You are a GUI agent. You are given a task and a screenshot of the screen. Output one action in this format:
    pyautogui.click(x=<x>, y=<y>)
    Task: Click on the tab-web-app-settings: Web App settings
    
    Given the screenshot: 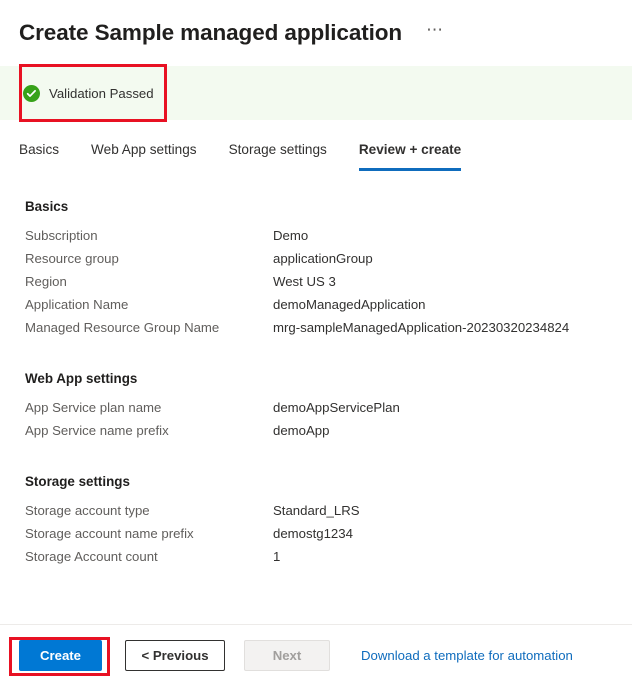 What is the action you would take?
    pyautogui.click(x=144, y=155)
    